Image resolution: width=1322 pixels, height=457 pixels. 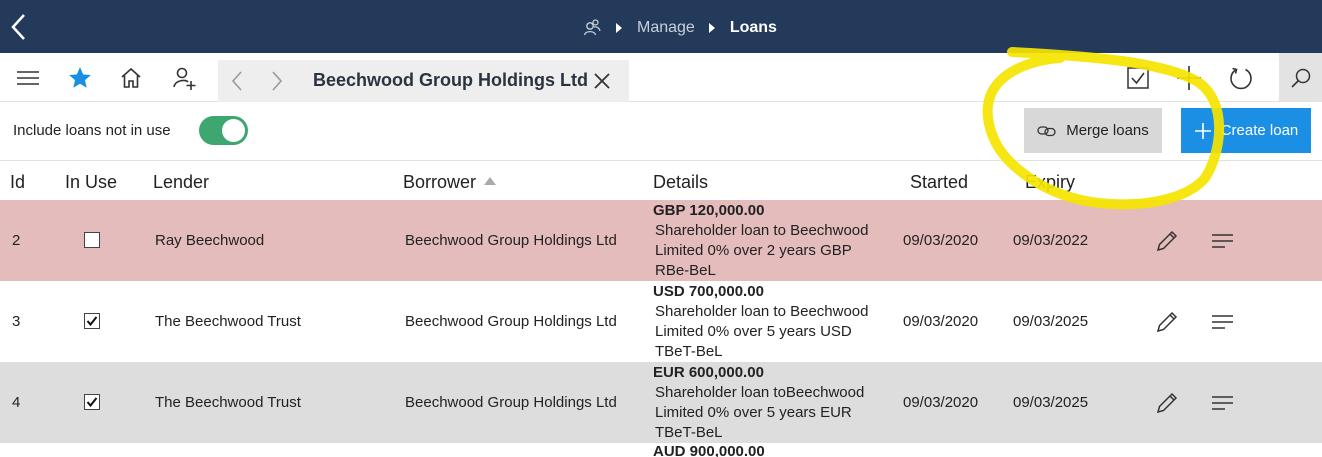 I want to click on add-person-icon, so click(x=184, y=78).